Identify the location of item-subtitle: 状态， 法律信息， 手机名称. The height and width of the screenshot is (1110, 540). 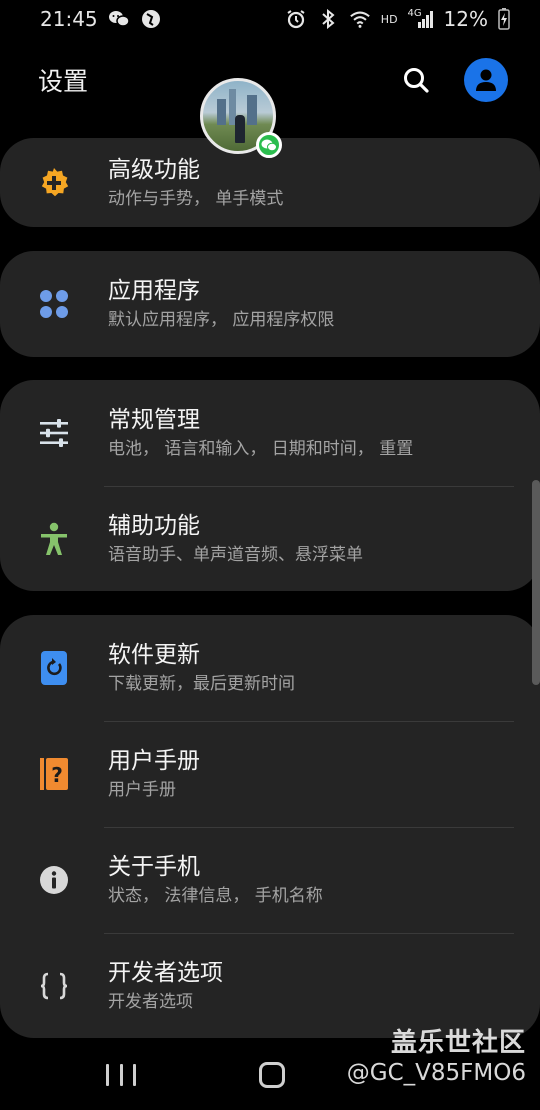
(215, 896).